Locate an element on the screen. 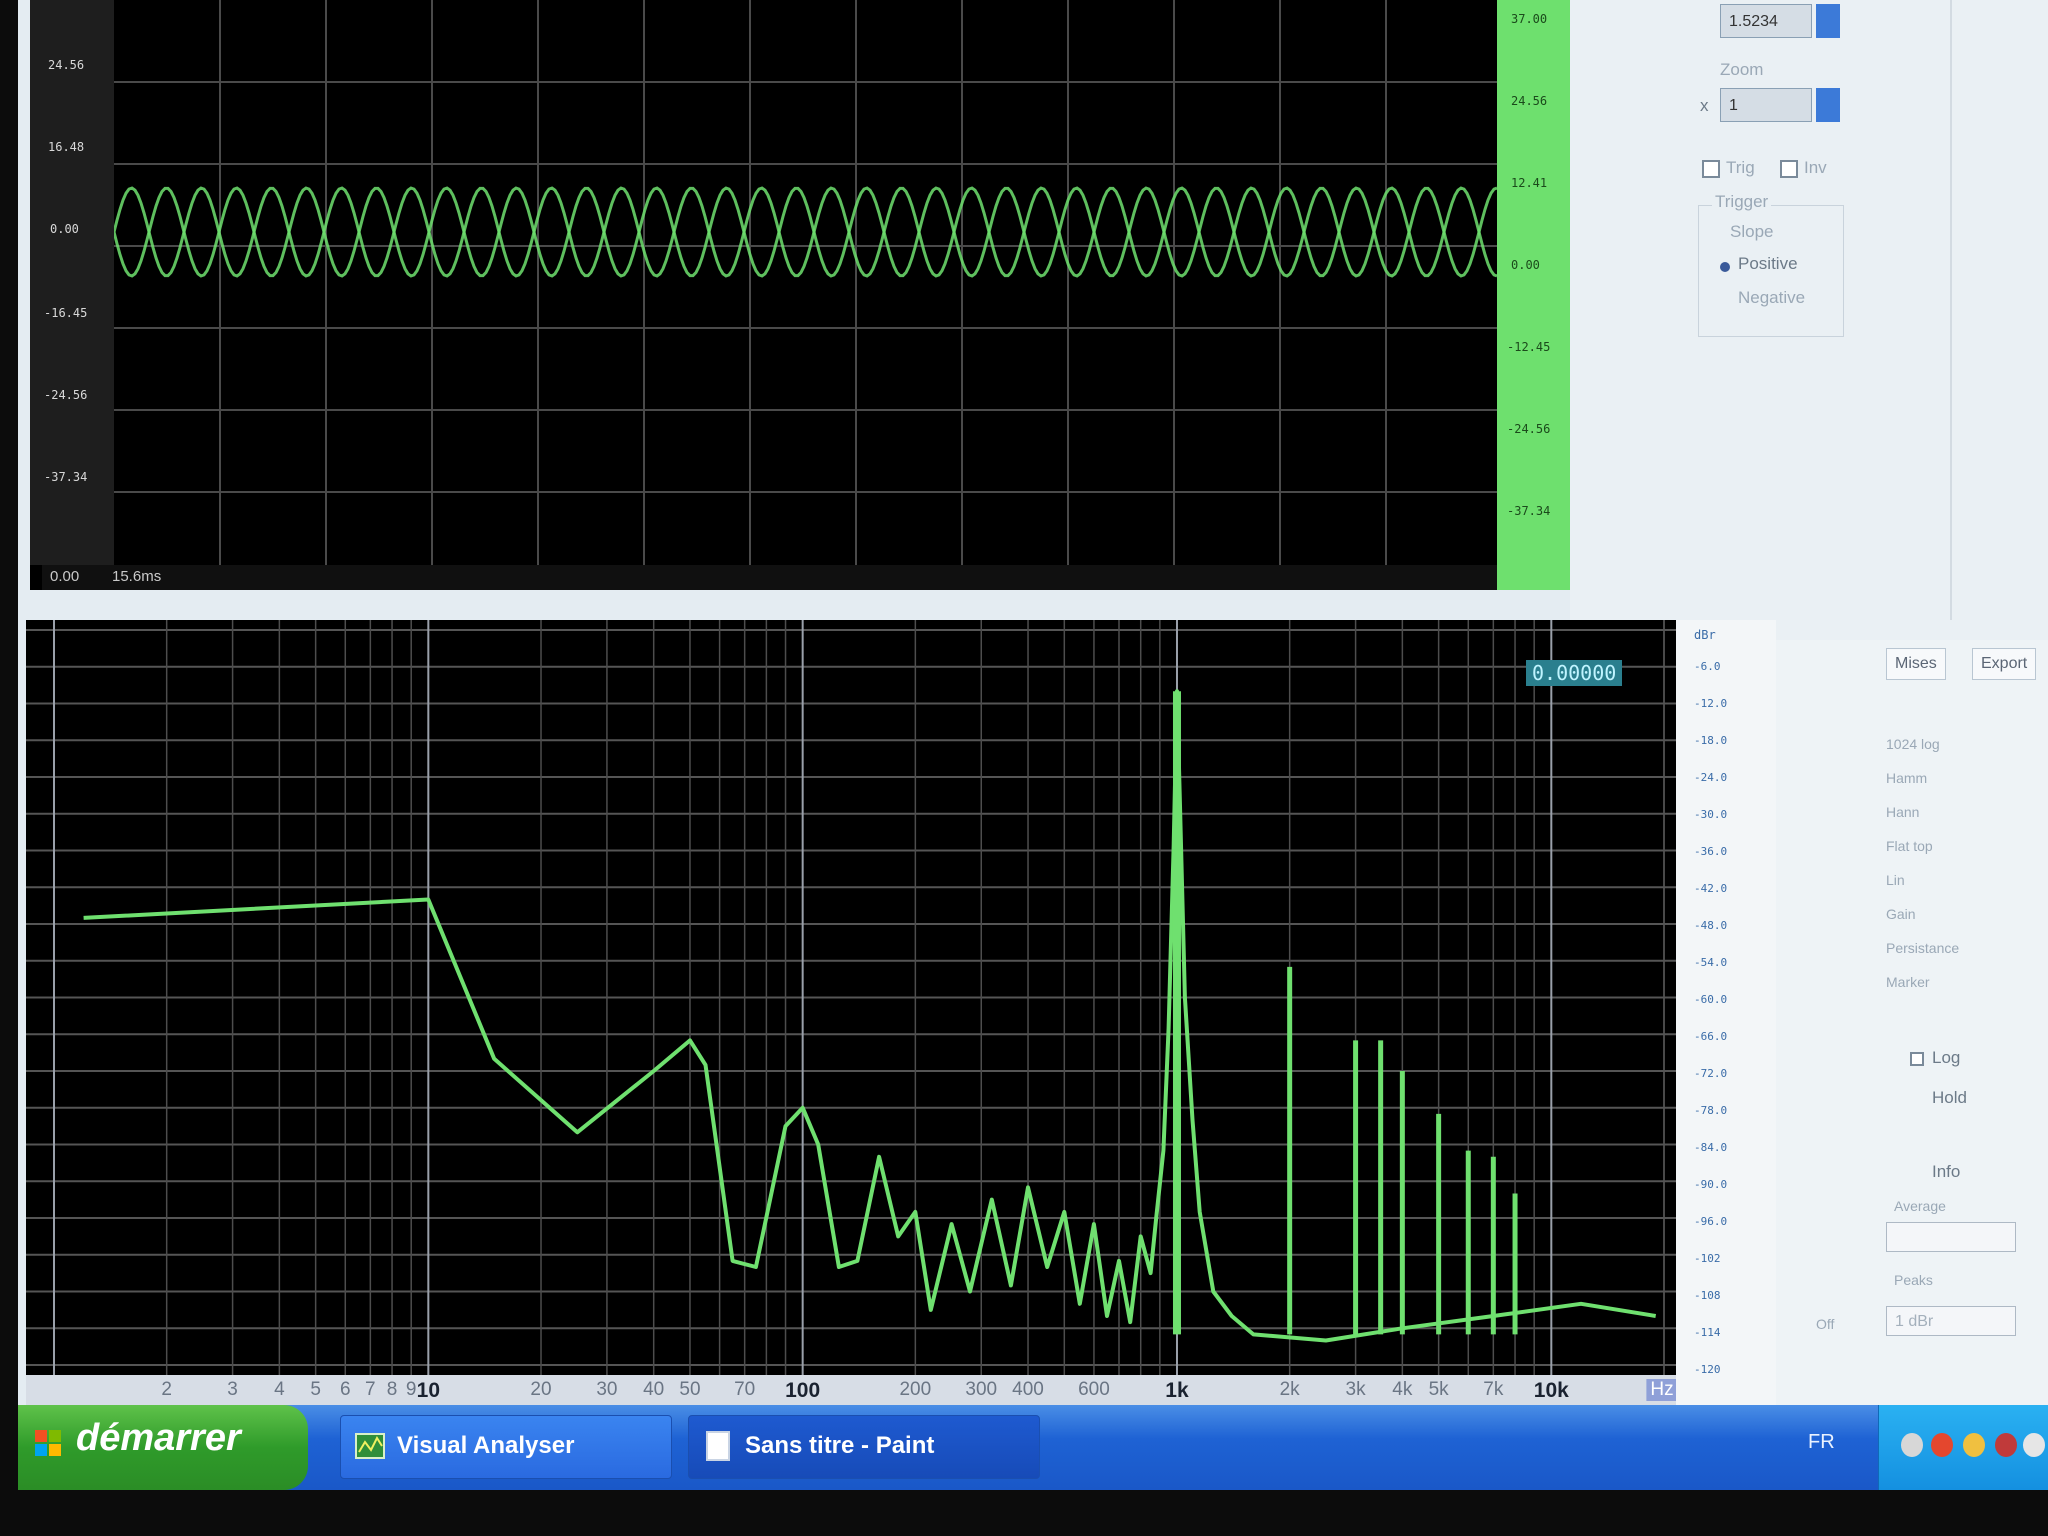 The height and width of the screenshot is (1536, 2048). scope-controls-divider is located at coordinates (1999, 310).